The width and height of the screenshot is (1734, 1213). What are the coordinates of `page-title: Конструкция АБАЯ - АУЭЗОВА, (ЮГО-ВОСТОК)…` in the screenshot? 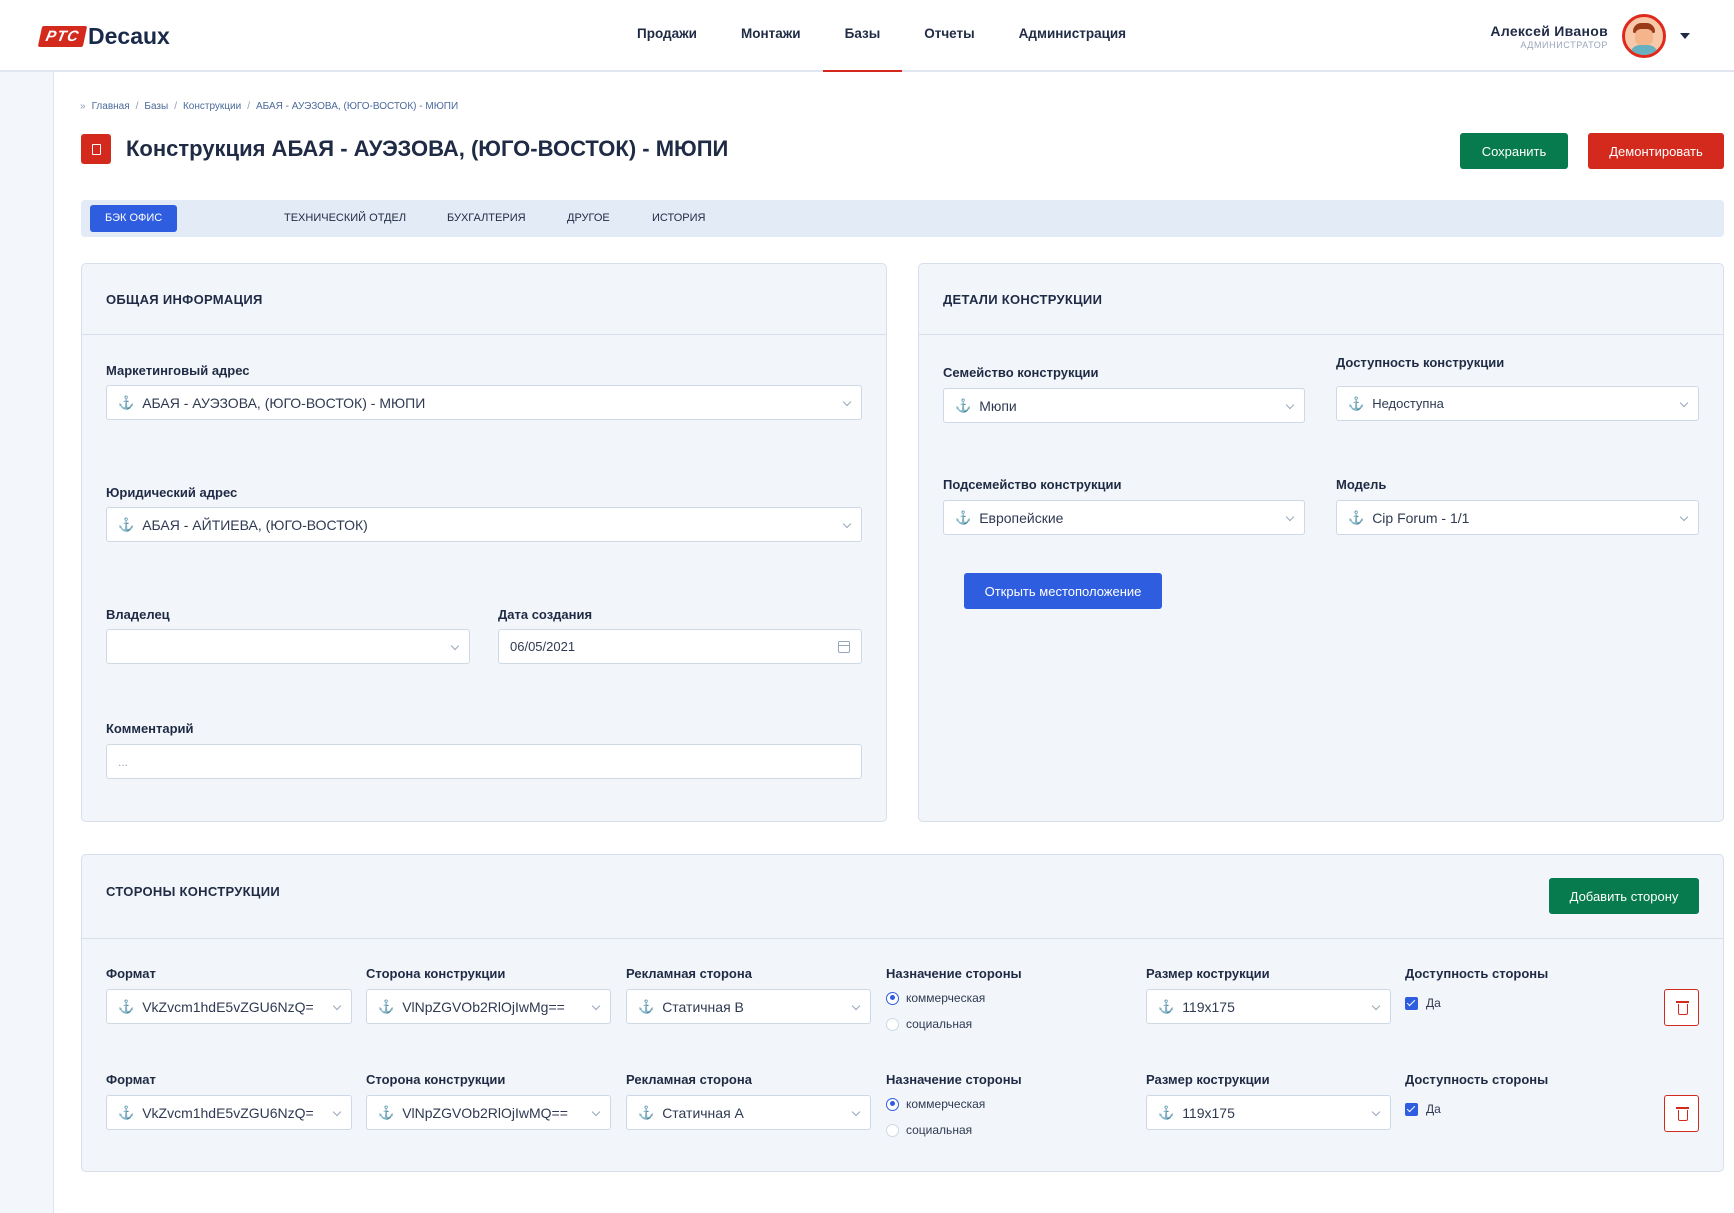 It's located at (427, 148).